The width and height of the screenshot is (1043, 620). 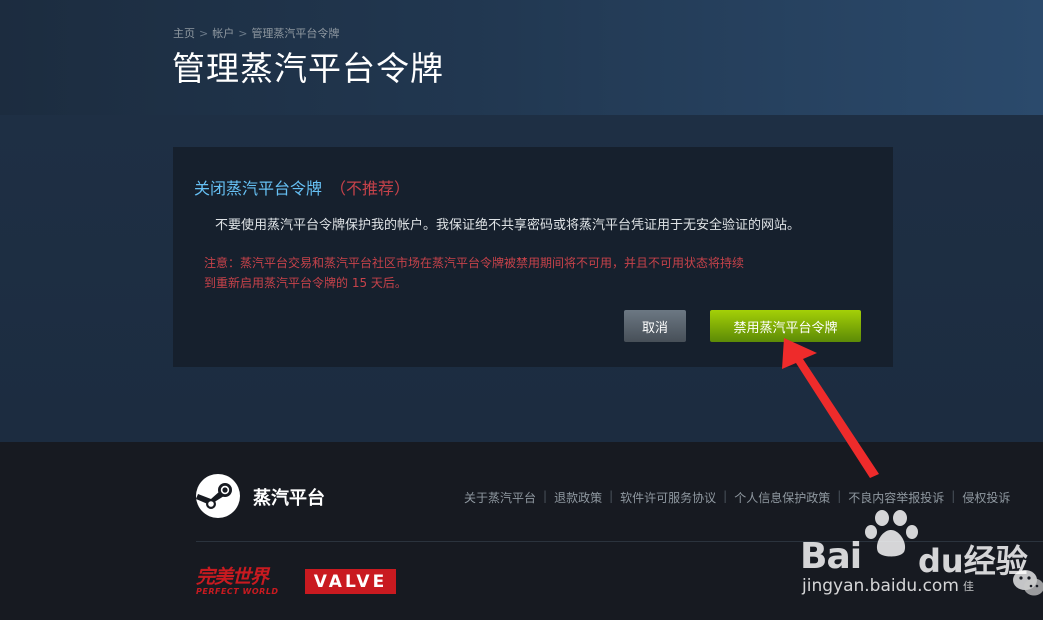 I want to click on perfect-world-logo-main: 完美世界, so click(x=232, y=577).